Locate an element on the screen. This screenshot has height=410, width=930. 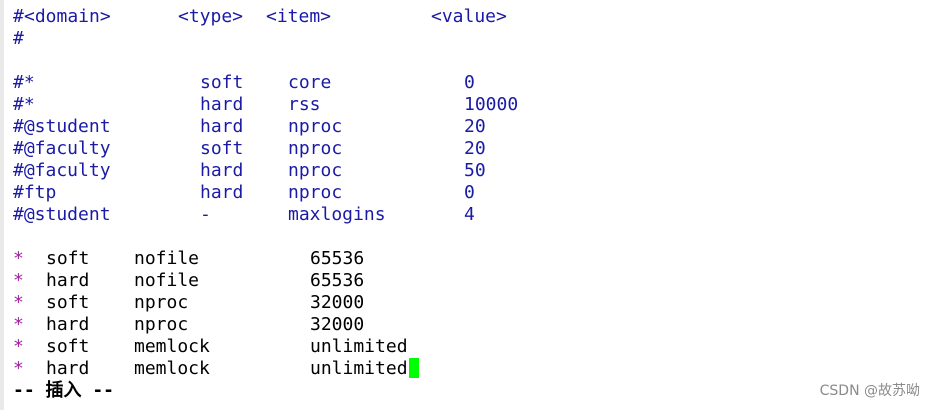
header-domain: <domain> is located at coordinates (67, 16).